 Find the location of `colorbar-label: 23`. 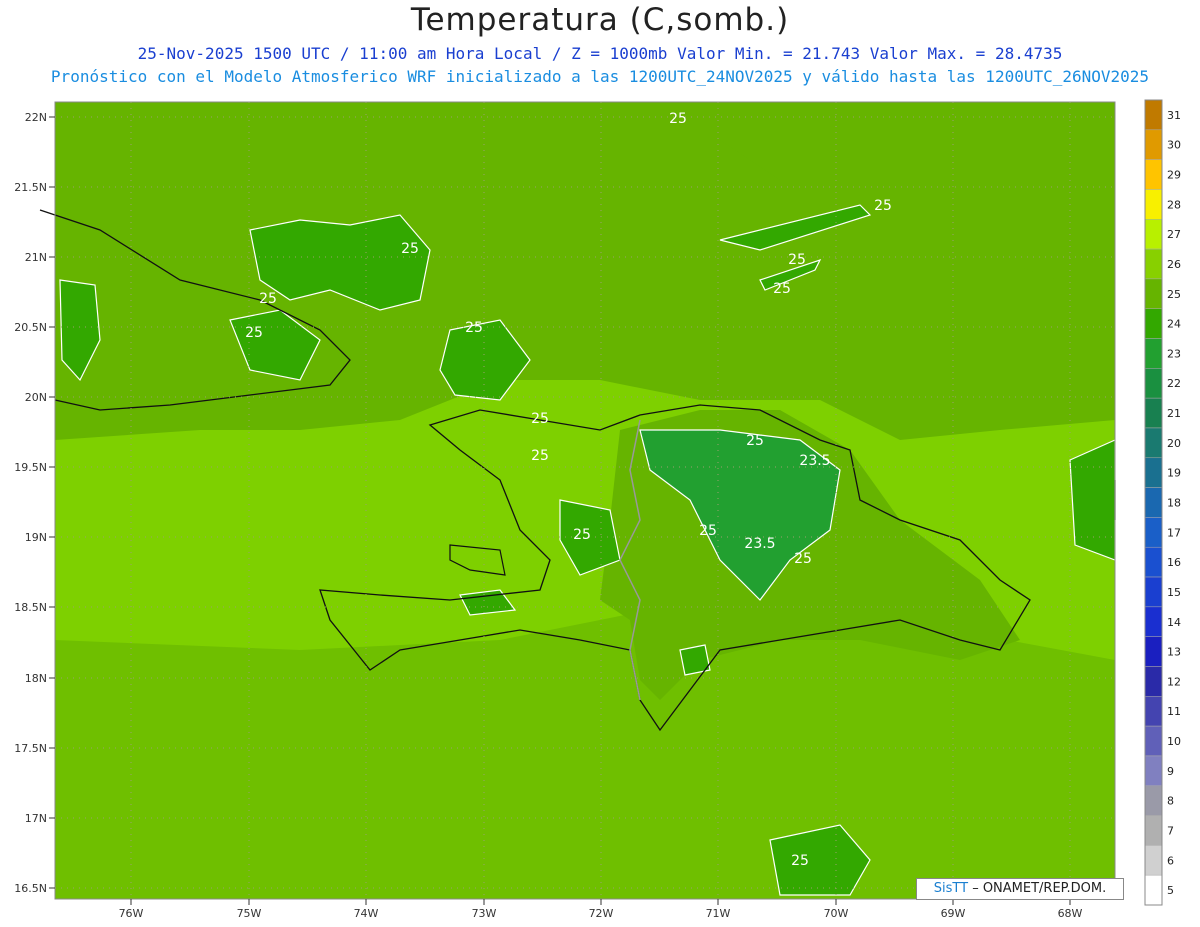

colorbar-label: 23 is located at coordinates (1174, 353).